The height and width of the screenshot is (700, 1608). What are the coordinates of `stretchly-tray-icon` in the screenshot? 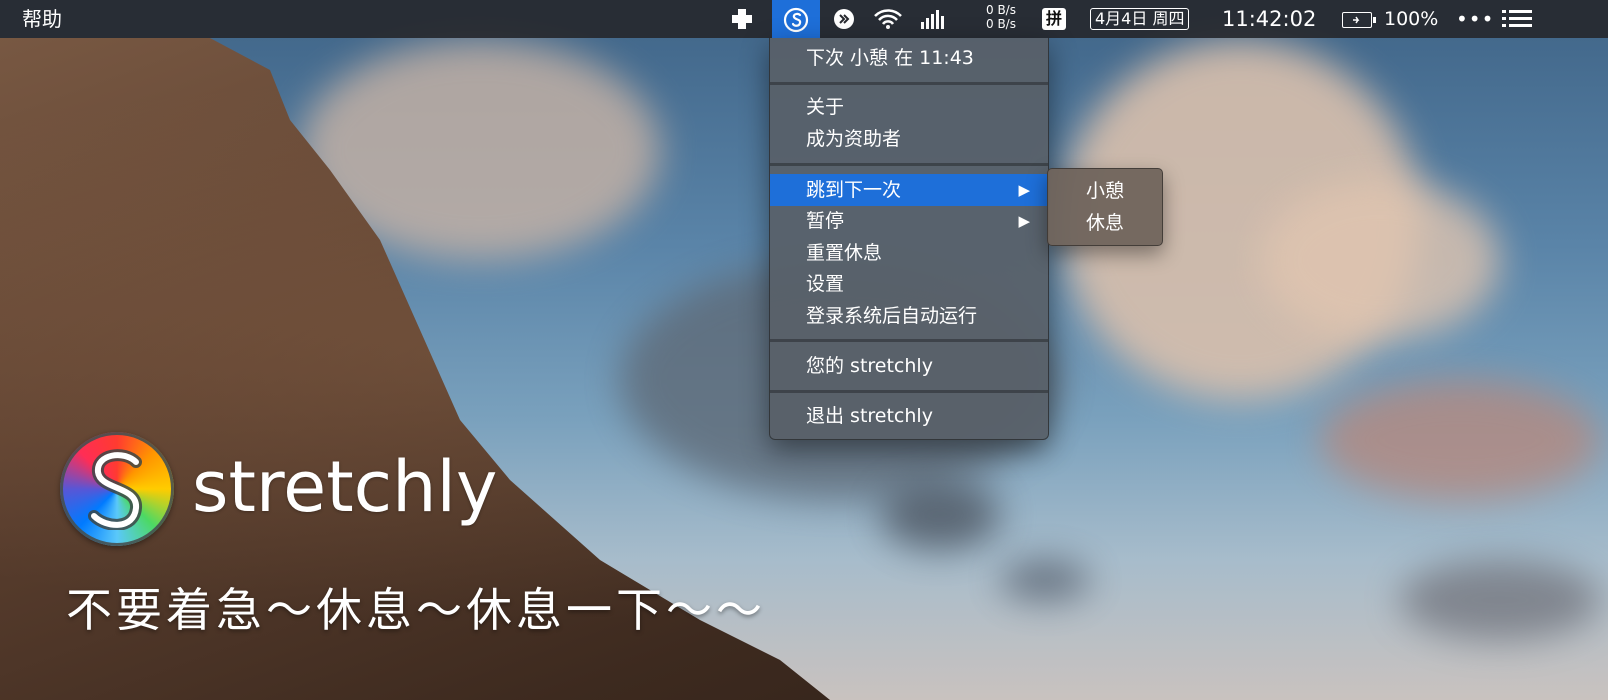 It's located at (796, 20).